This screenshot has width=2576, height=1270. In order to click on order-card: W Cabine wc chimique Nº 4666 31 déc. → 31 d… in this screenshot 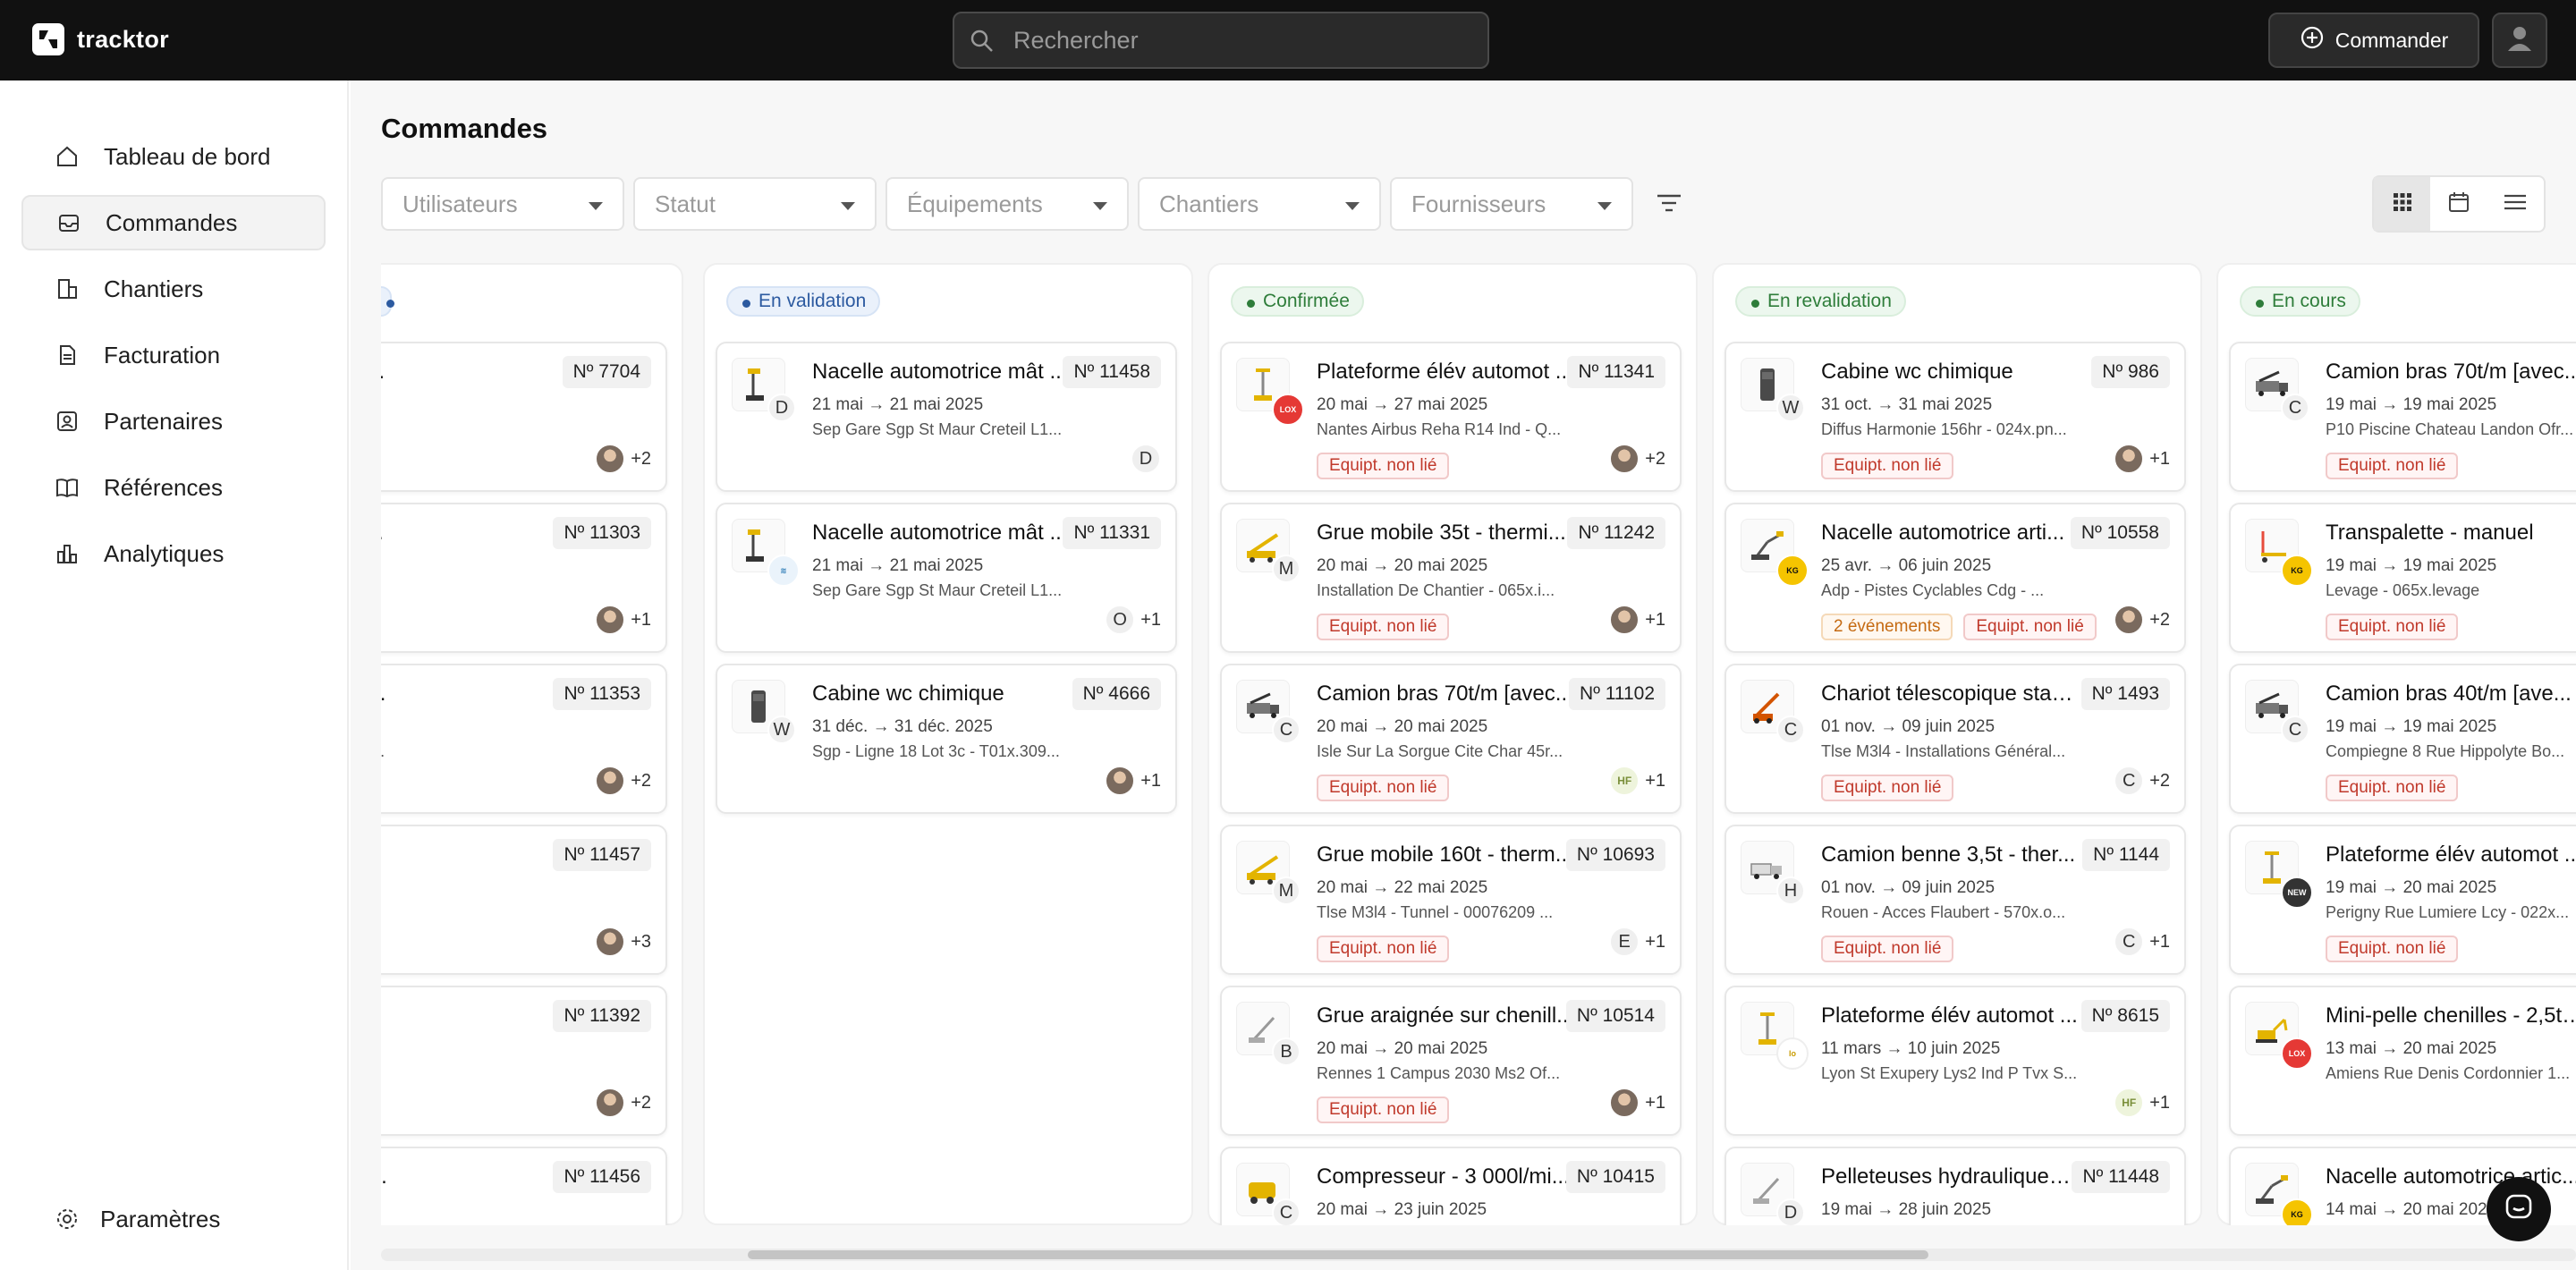, I will do `click(946, 739)`.